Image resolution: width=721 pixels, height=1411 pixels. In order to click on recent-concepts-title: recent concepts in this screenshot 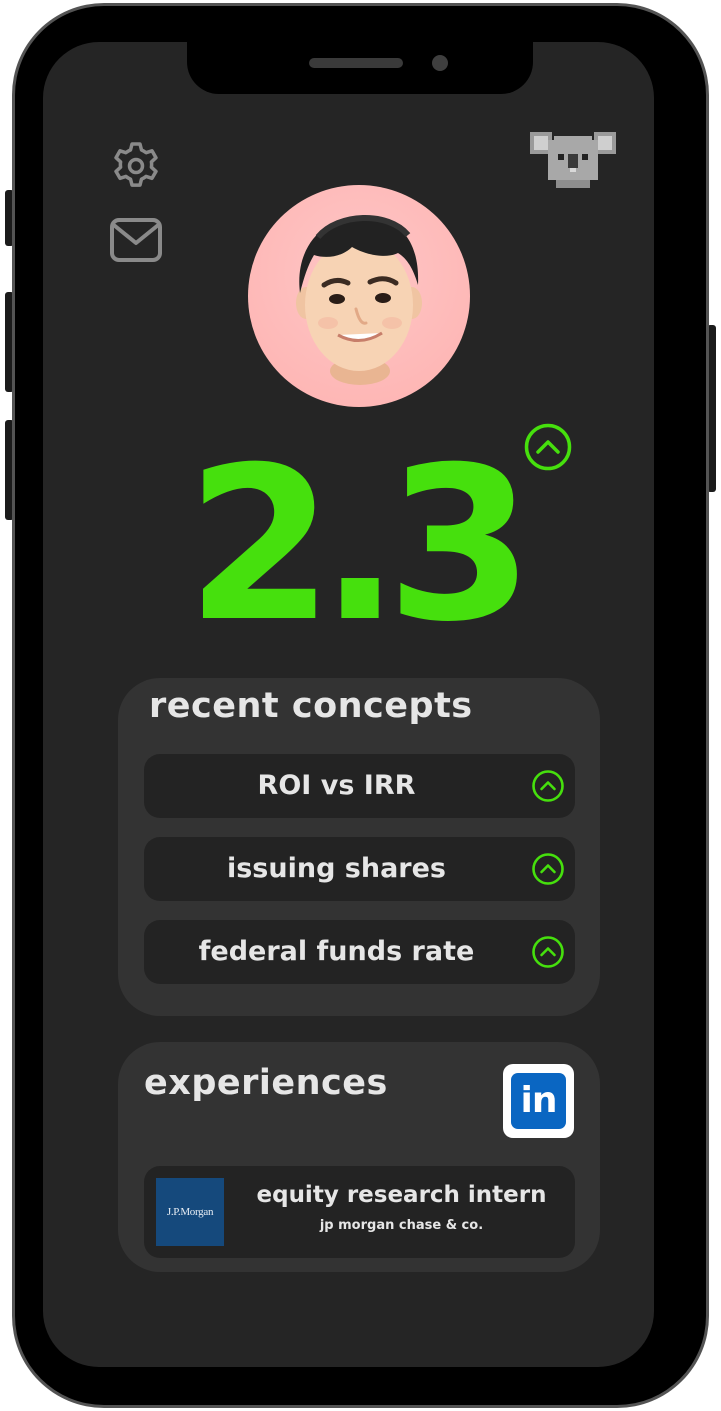, I will do `click(311, 706)`.